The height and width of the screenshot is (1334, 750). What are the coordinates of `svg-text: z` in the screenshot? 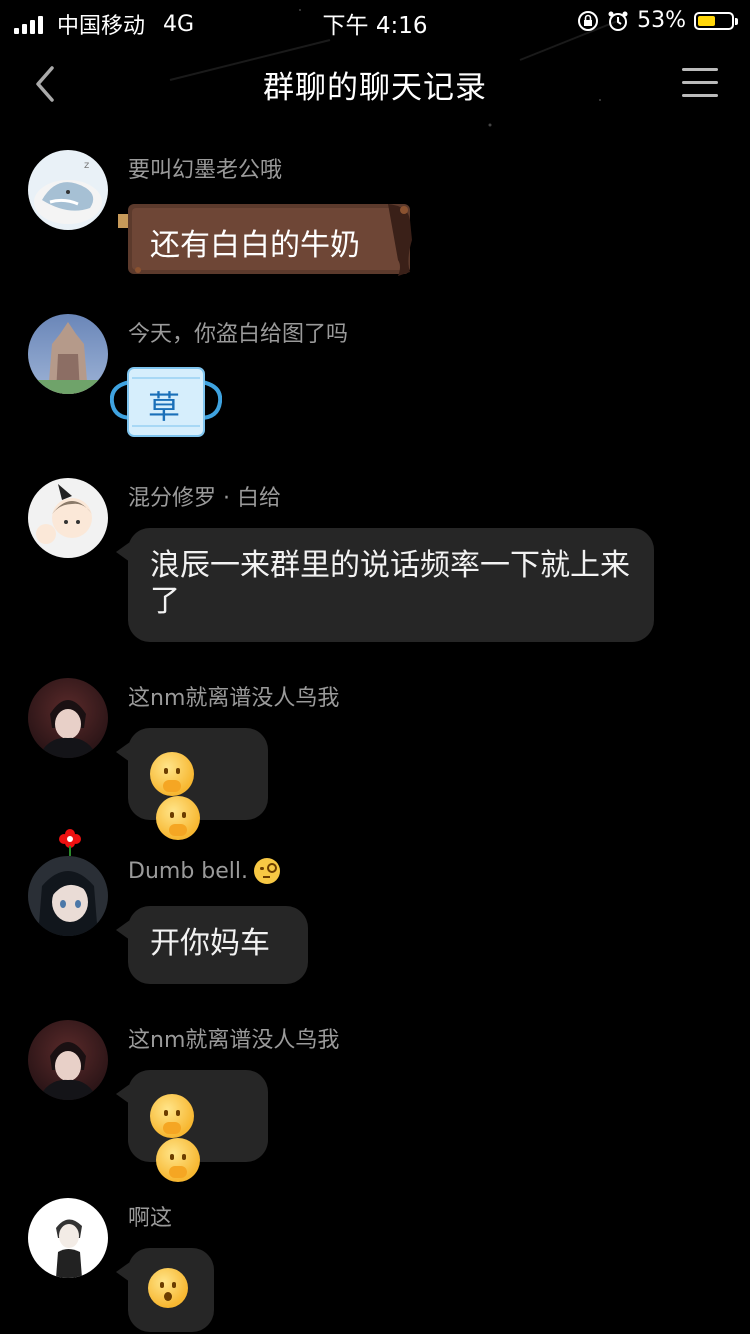 It's located at (86, 165).